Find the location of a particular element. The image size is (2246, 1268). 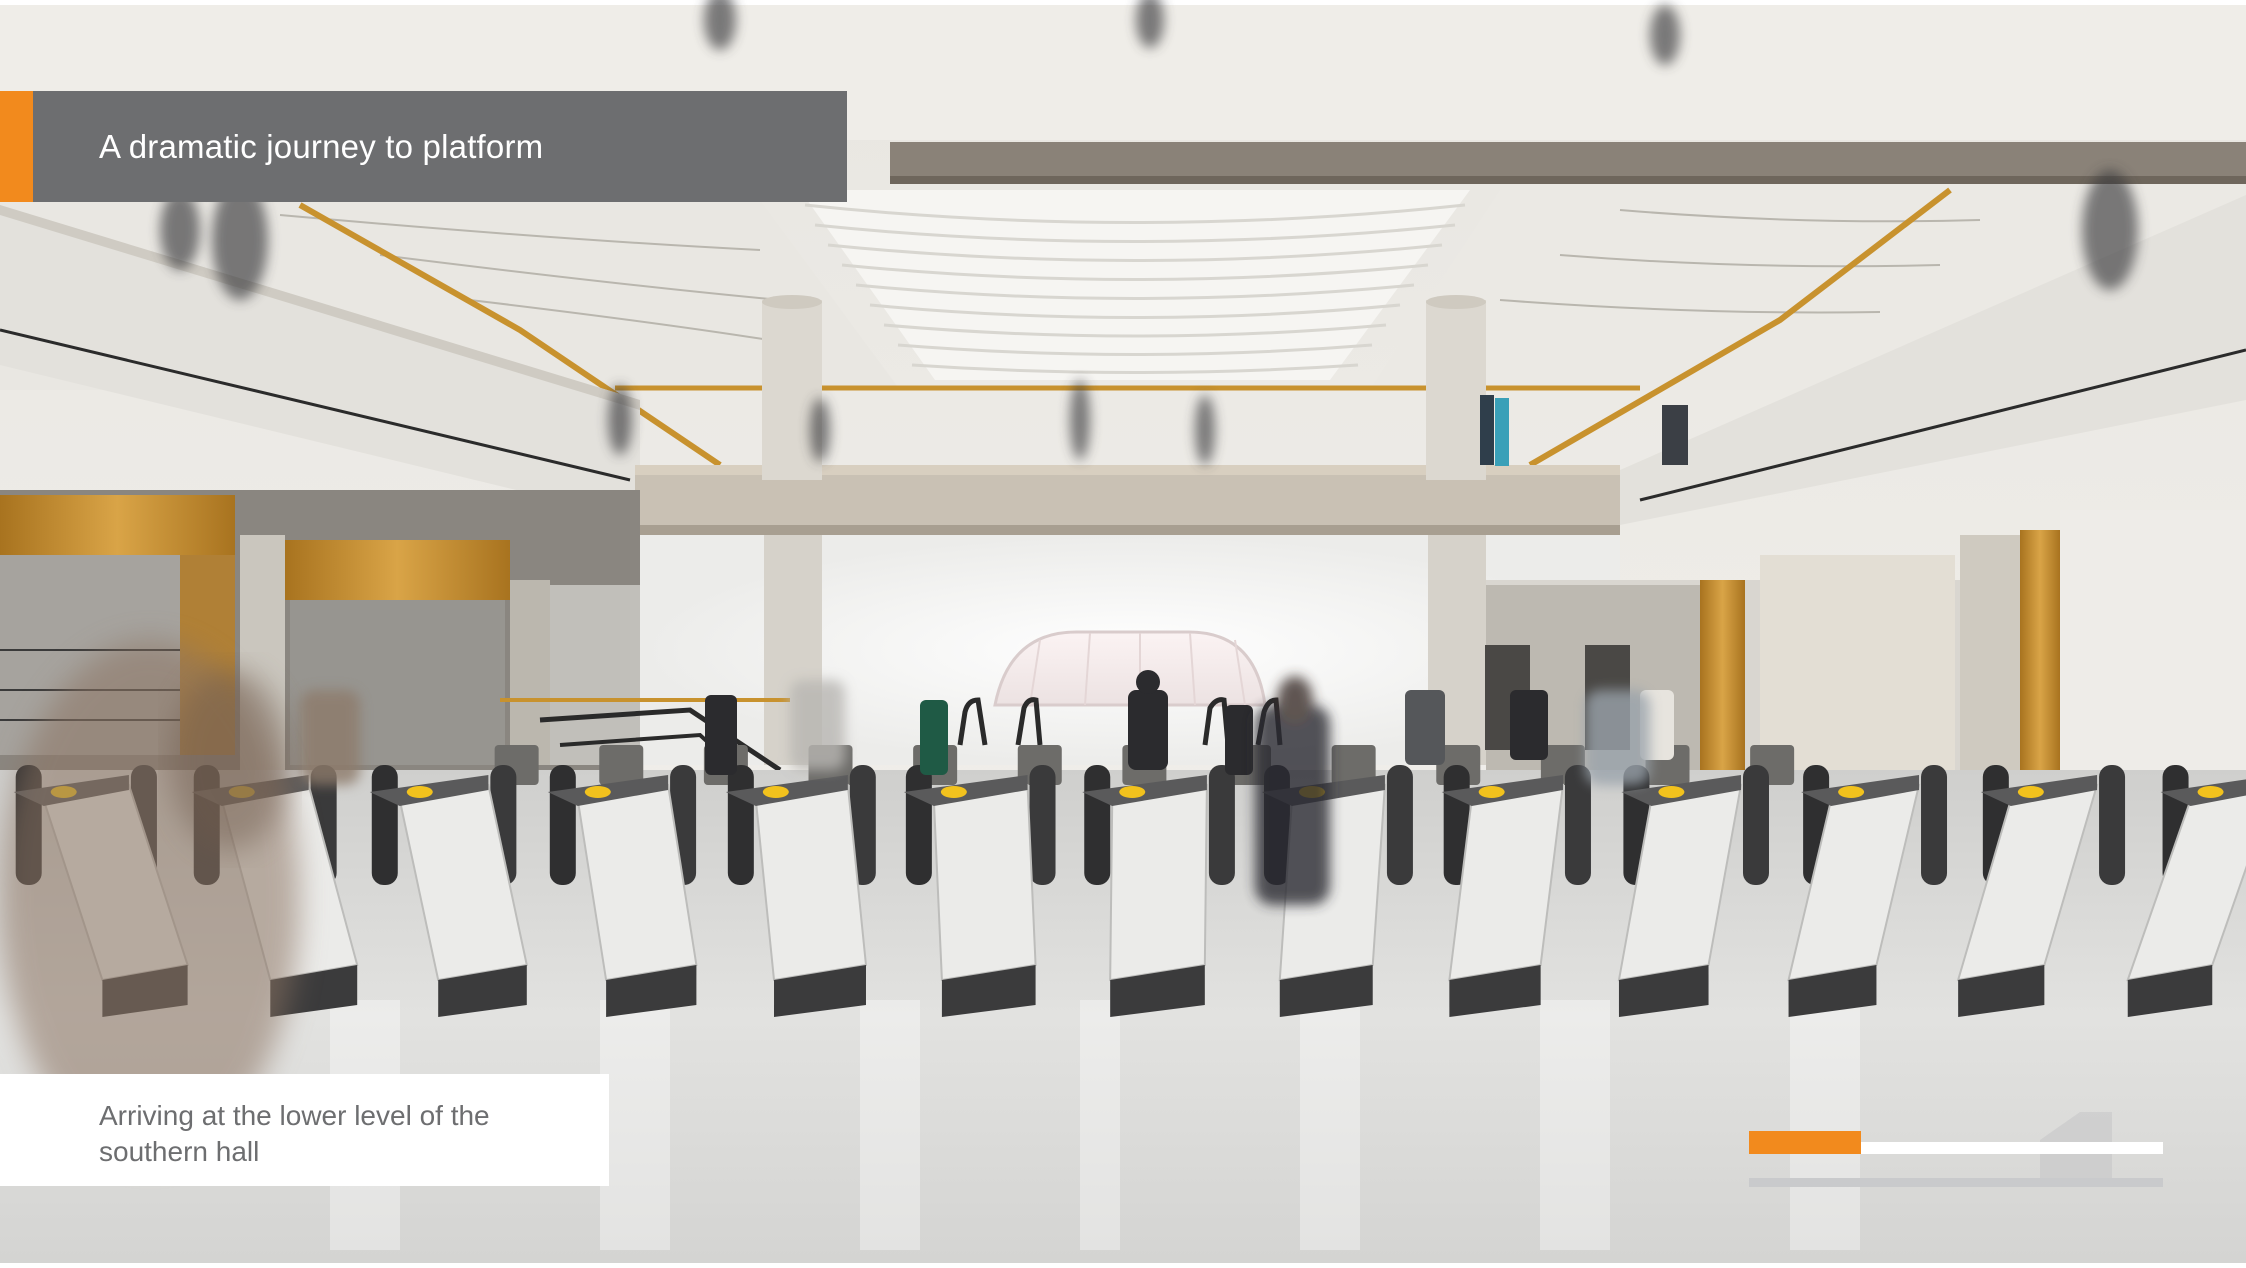

progress-fill is located at coordinates (1805, 1142).